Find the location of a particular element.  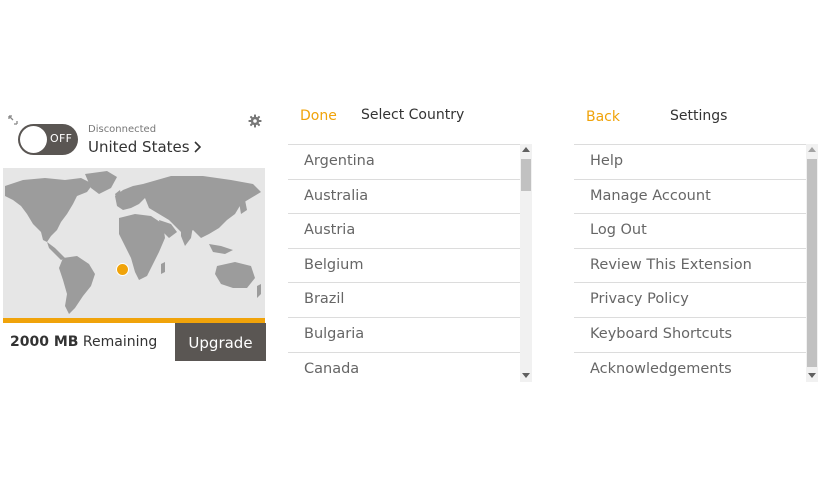

vpn-toggle: OFF is located at coordinates (48, 139).